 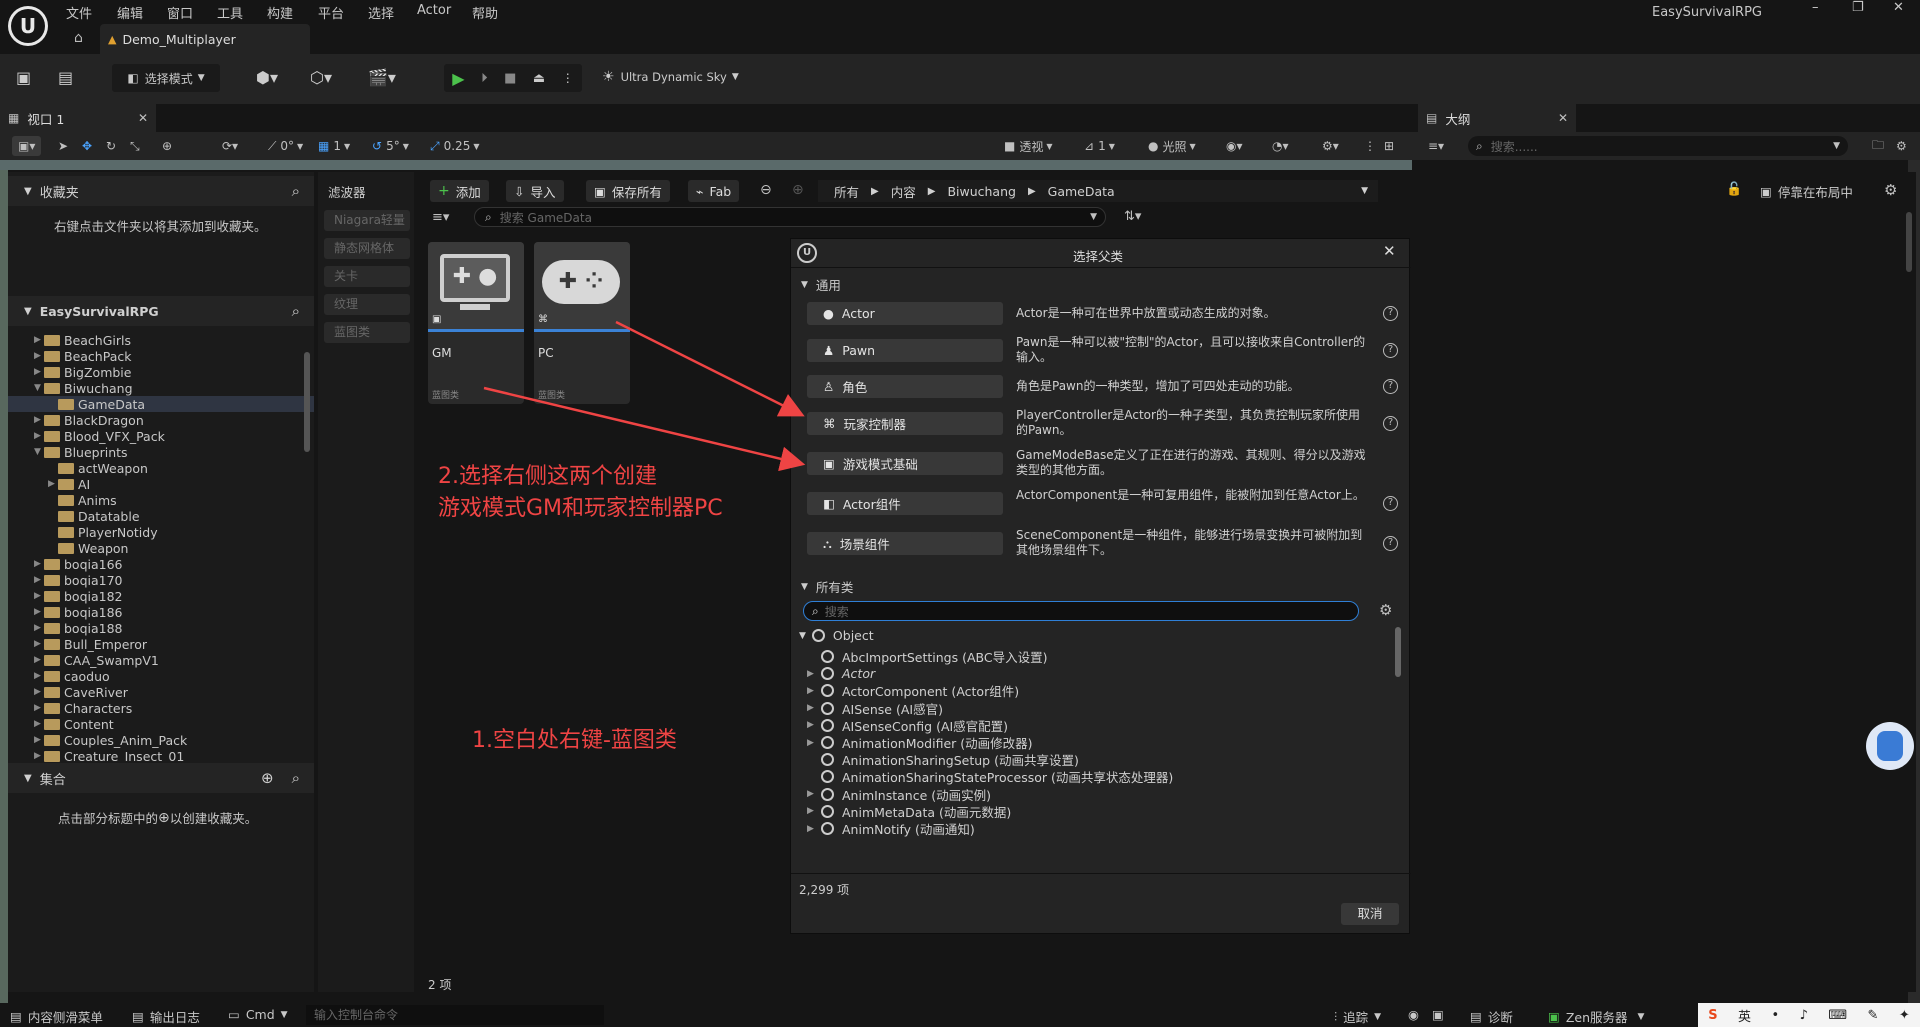 I want to click on home-icon: ⌂, so click(x=78, y=38).